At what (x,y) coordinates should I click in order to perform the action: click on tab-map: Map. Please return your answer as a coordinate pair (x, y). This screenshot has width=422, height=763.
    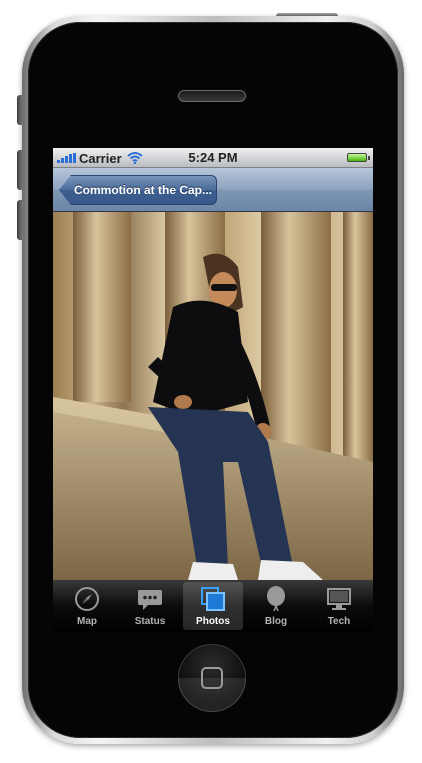
    Looking at the image, I should click on (87, 606).